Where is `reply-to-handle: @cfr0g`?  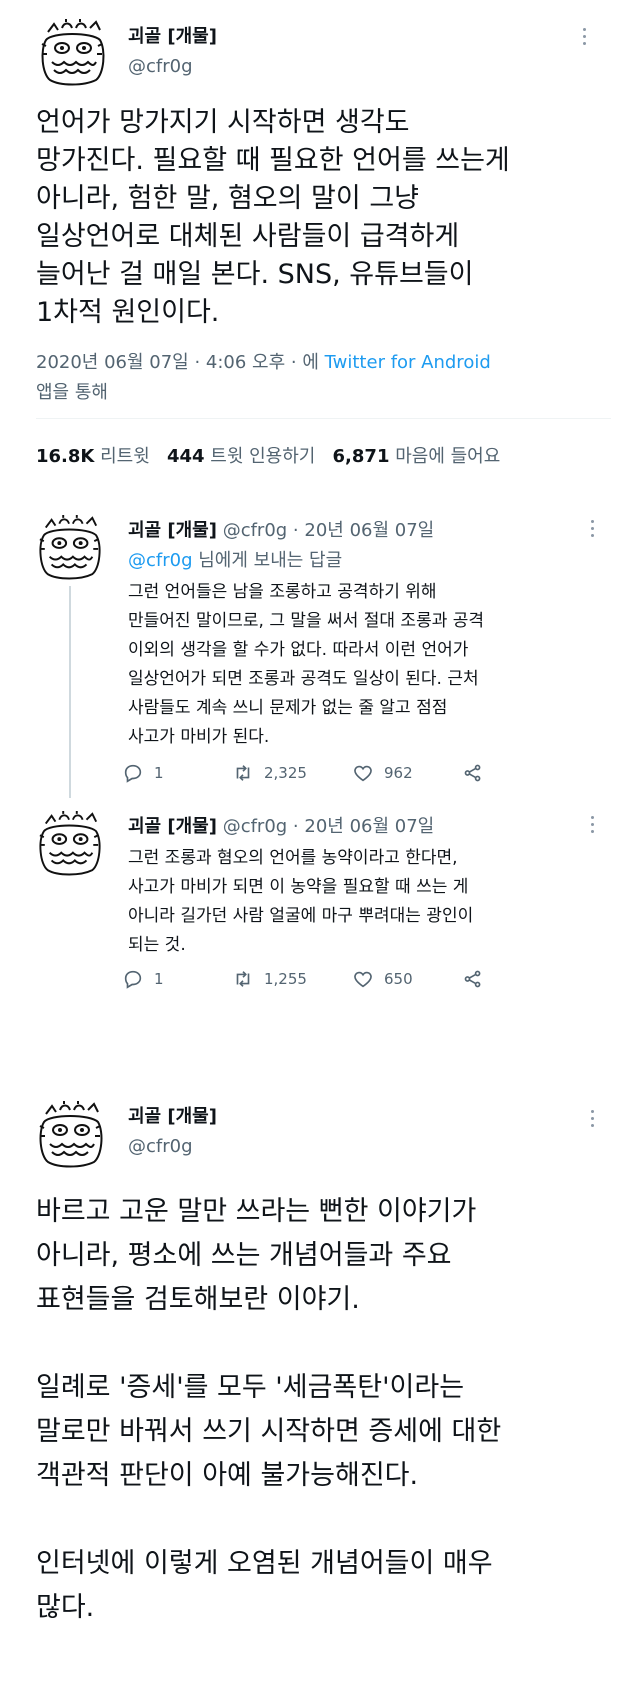 reply-to-handle: @cfr0g is located at coordinates (160, 560).